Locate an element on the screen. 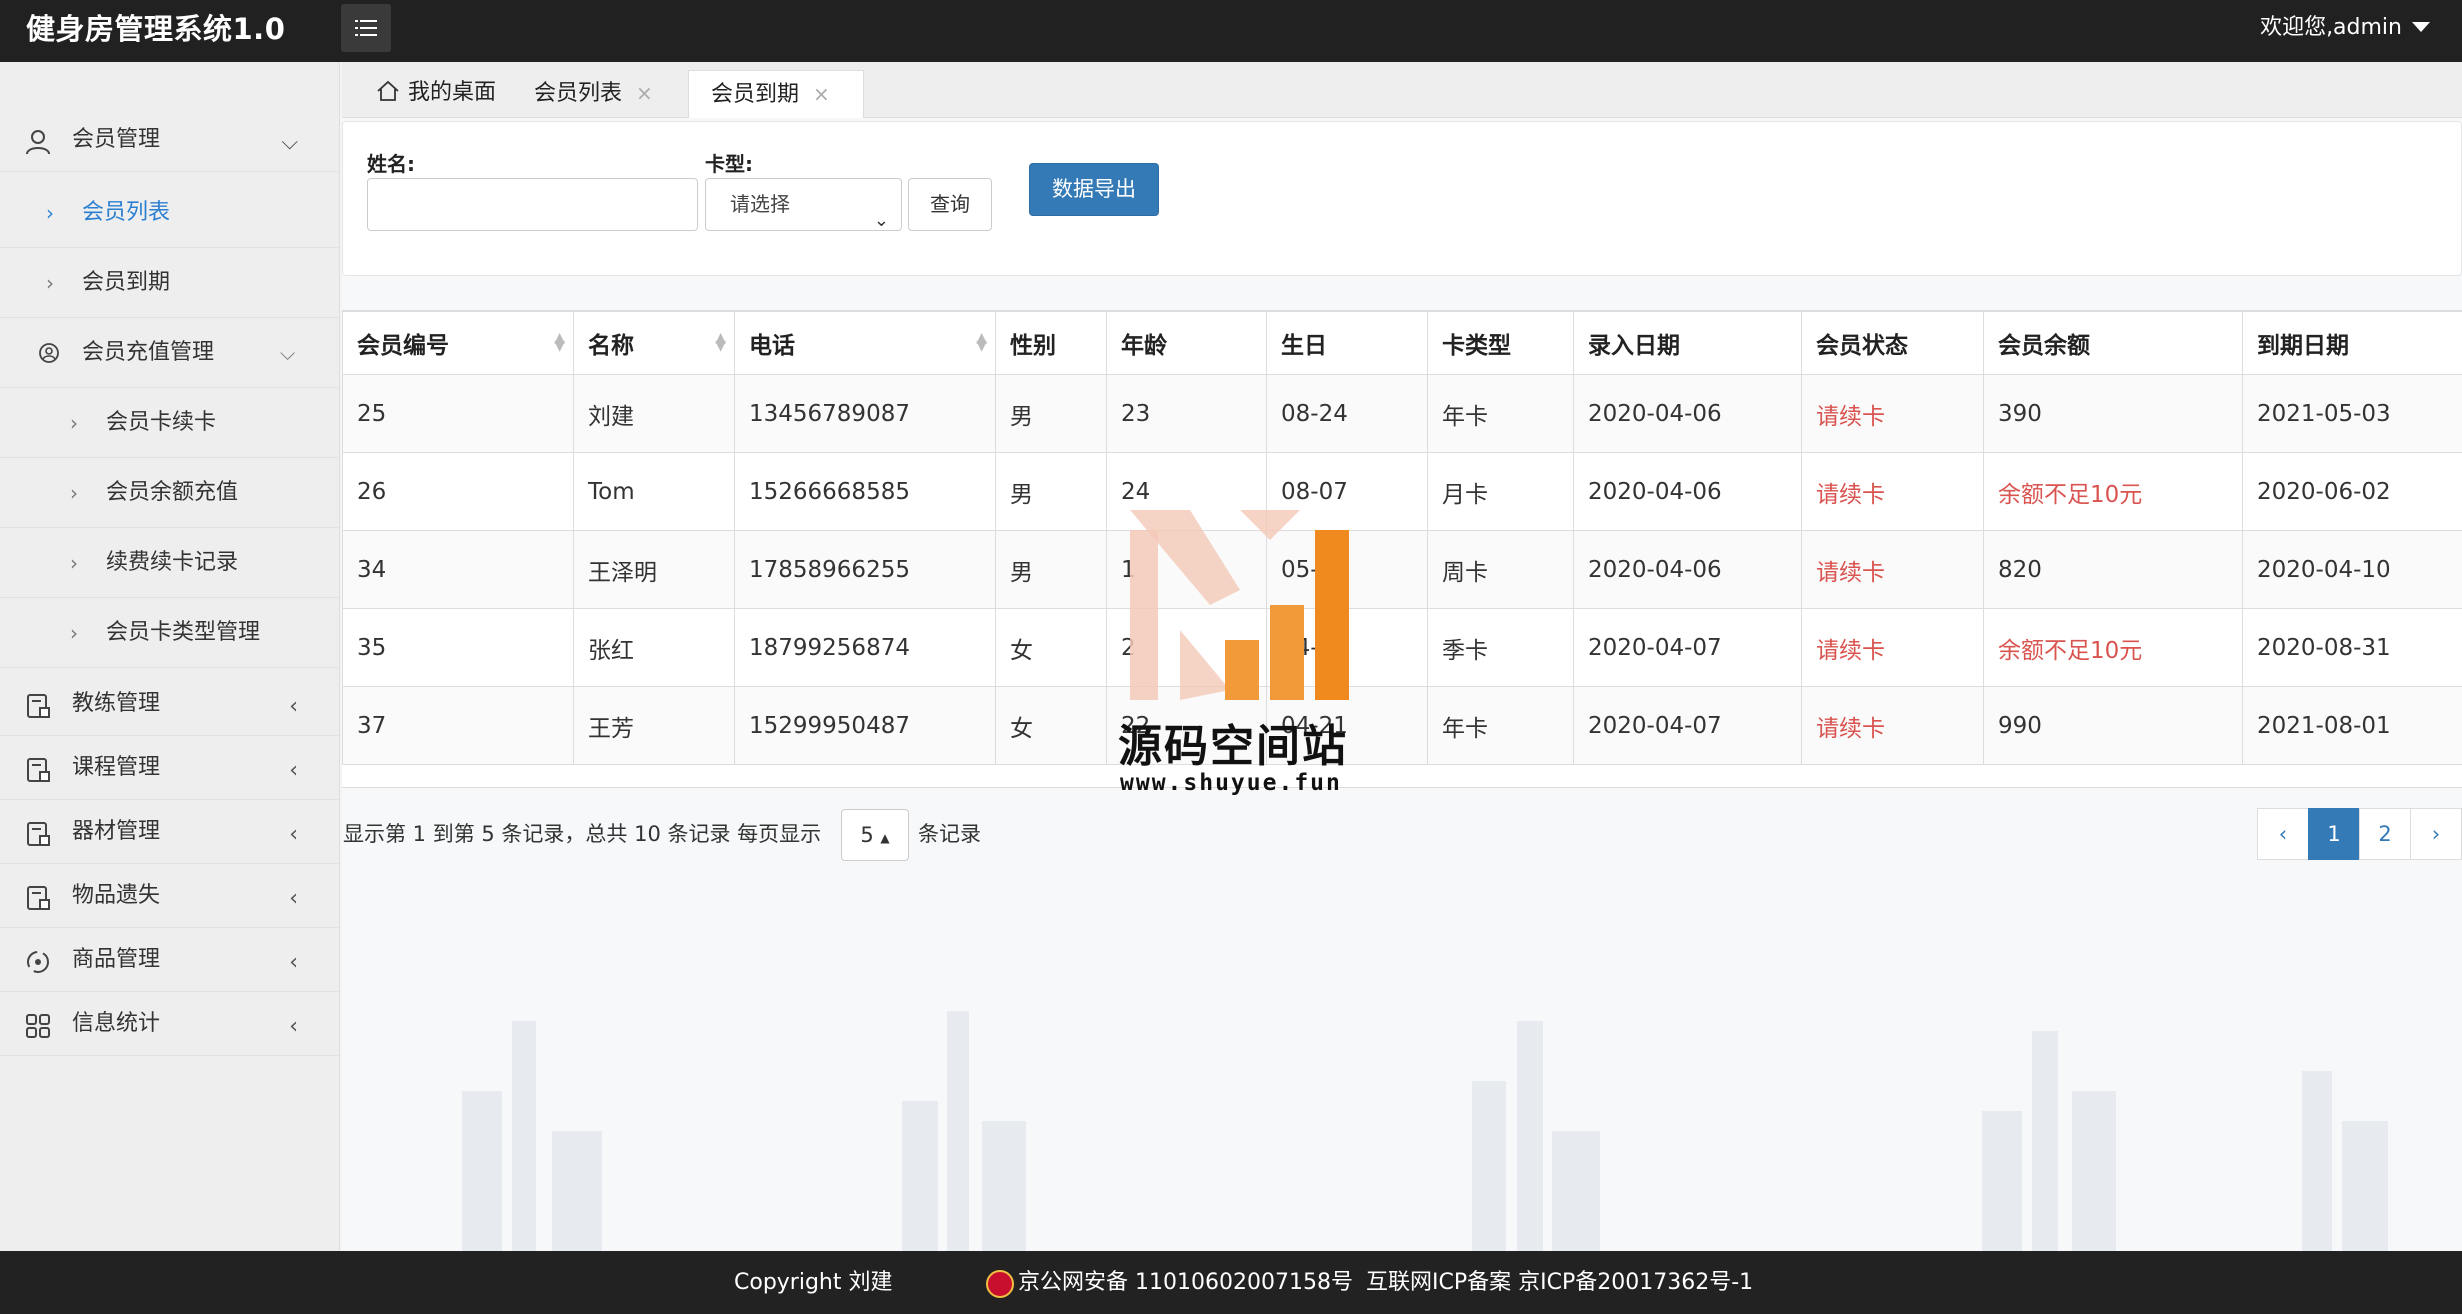  user-circle-icon is located at coordinates (49, 353).